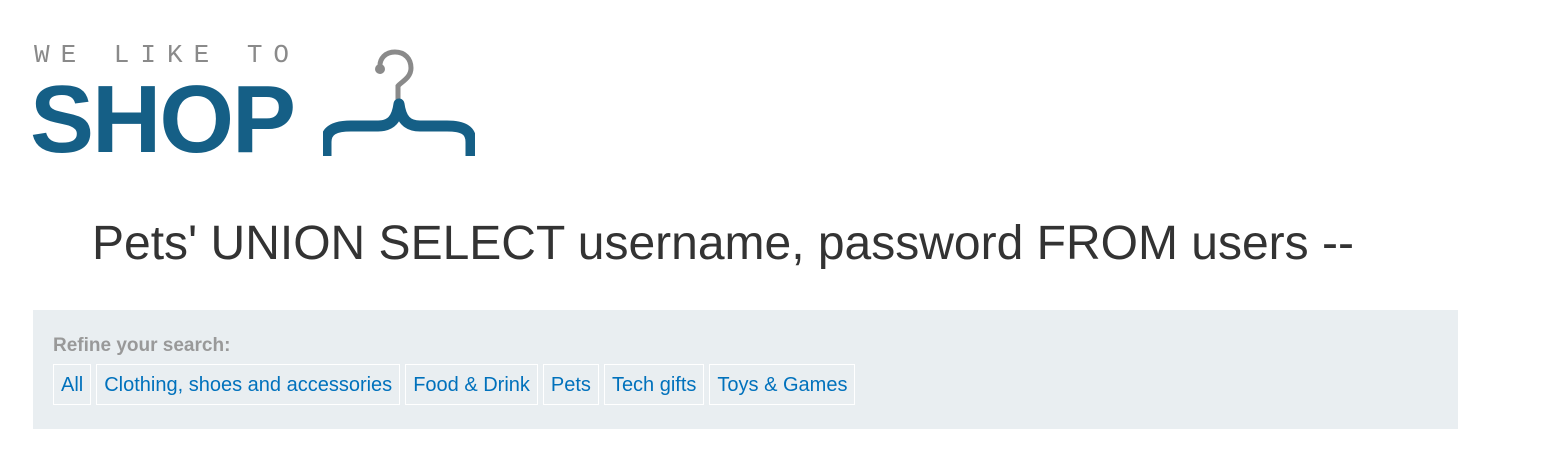 This screenshot has width=1559, height=456. I want to click on filter-title: Refine your search:, so click(142, 345).